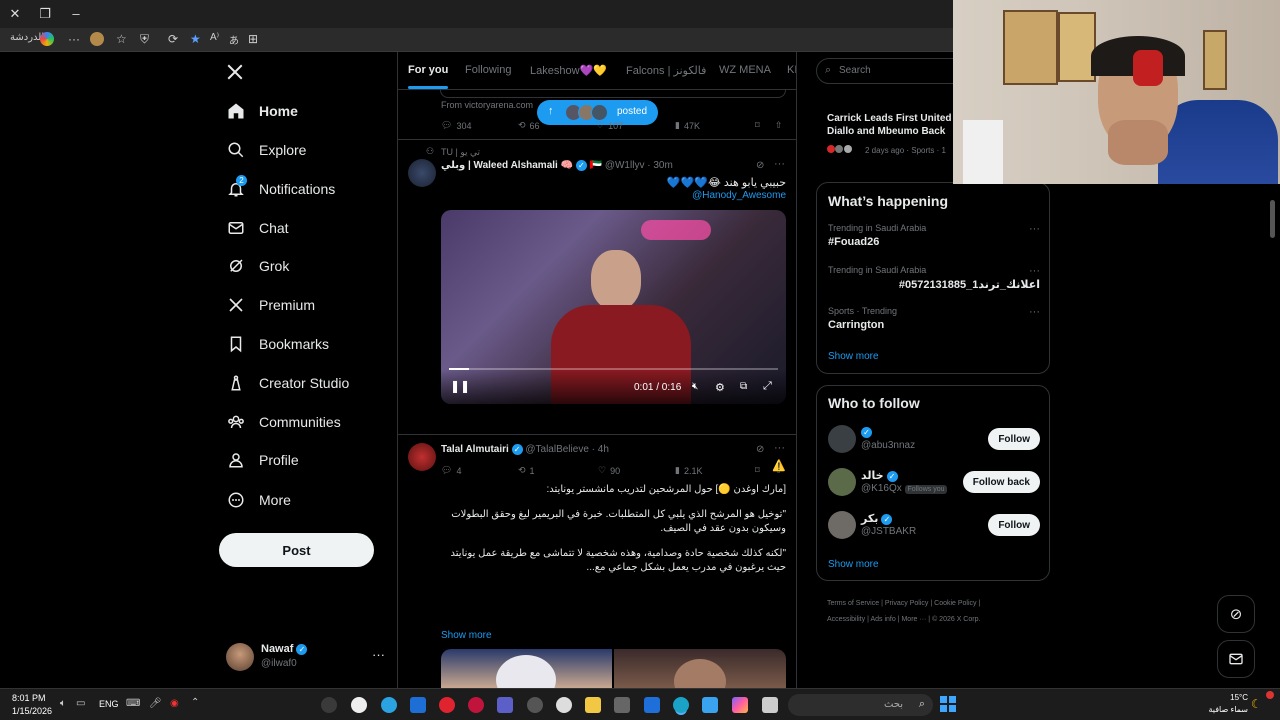  What do you see at coordinates (1224, 697) in the screenshot?
I see `weather-temp: 15°C` at bounding box center [1224, 697].